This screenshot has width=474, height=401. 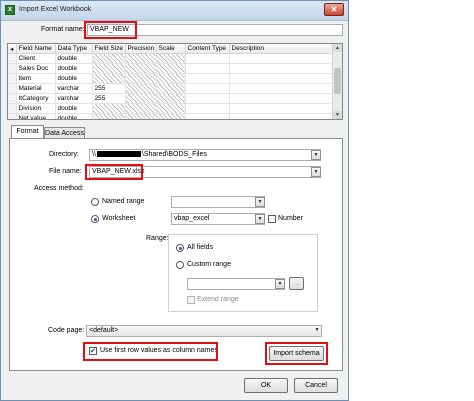 What do you see at coordinates (36, 116) in the screenshot?
I see `field-name-cell: Net value` at bounding box center [36, 116].